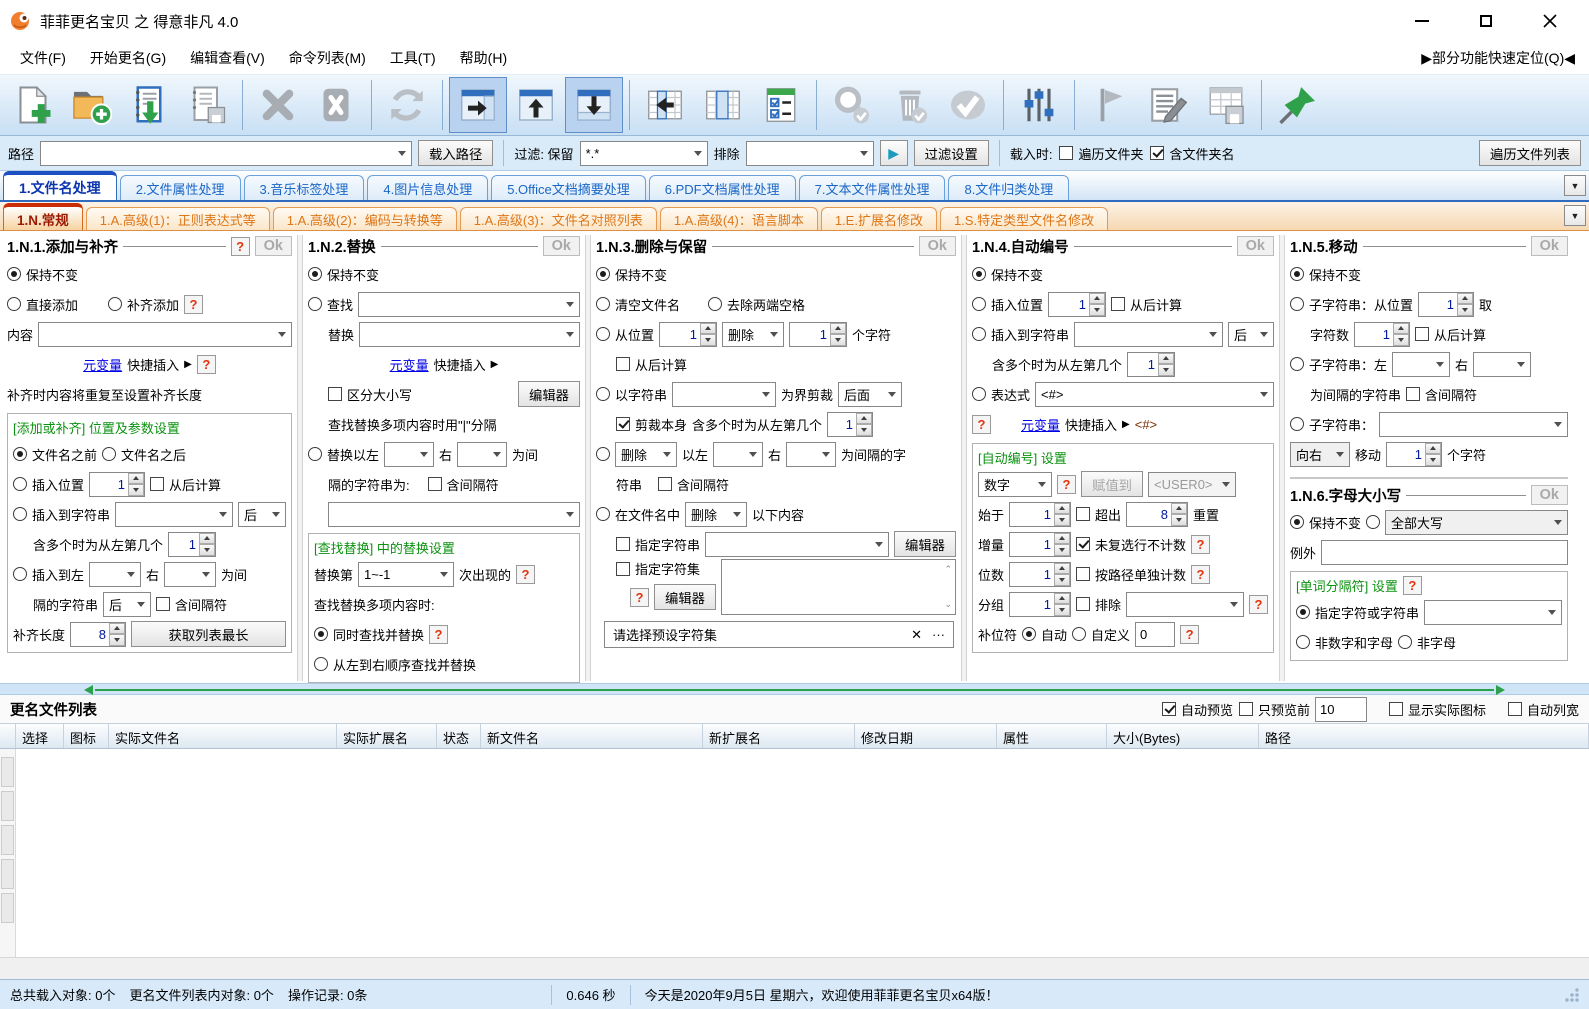 This screenshot has width=1589, height=1009. I want to click on p3-clear-name-radio, so click(603, 304).